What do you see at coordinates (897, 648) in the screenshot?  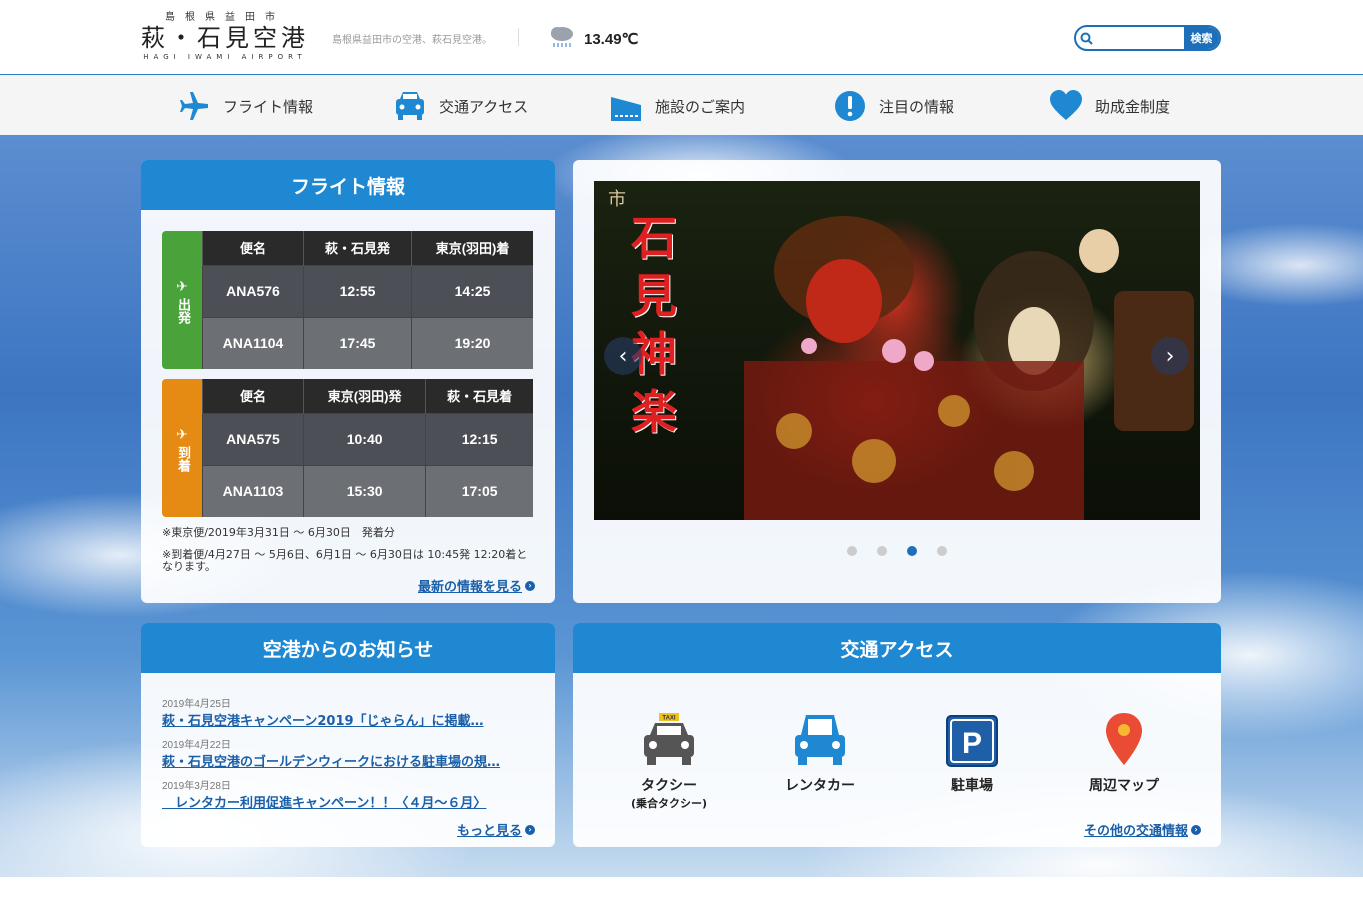 I see `panel-title: 交通アクセス` at bounding box center [897, 648].